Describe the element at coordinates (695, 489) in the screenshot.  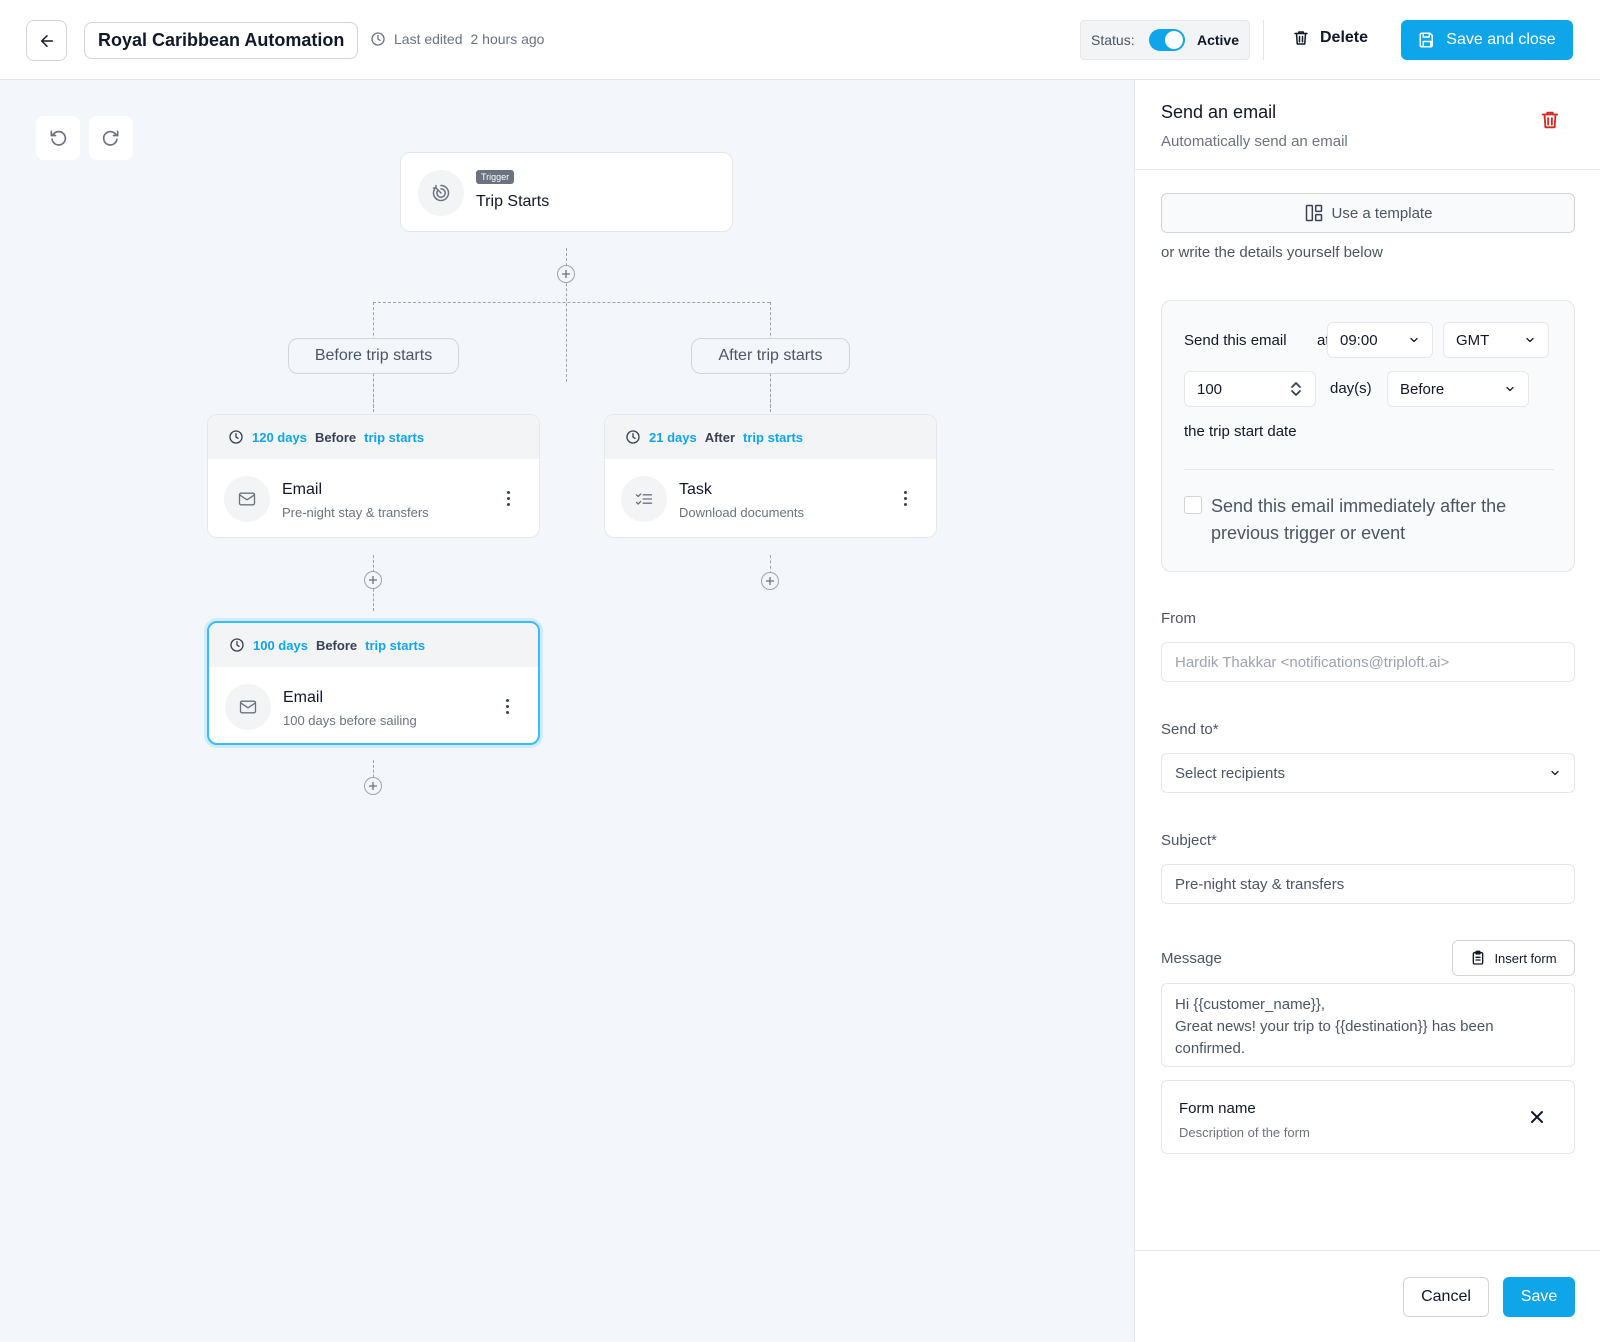
I see `step-type: Task` at that location.